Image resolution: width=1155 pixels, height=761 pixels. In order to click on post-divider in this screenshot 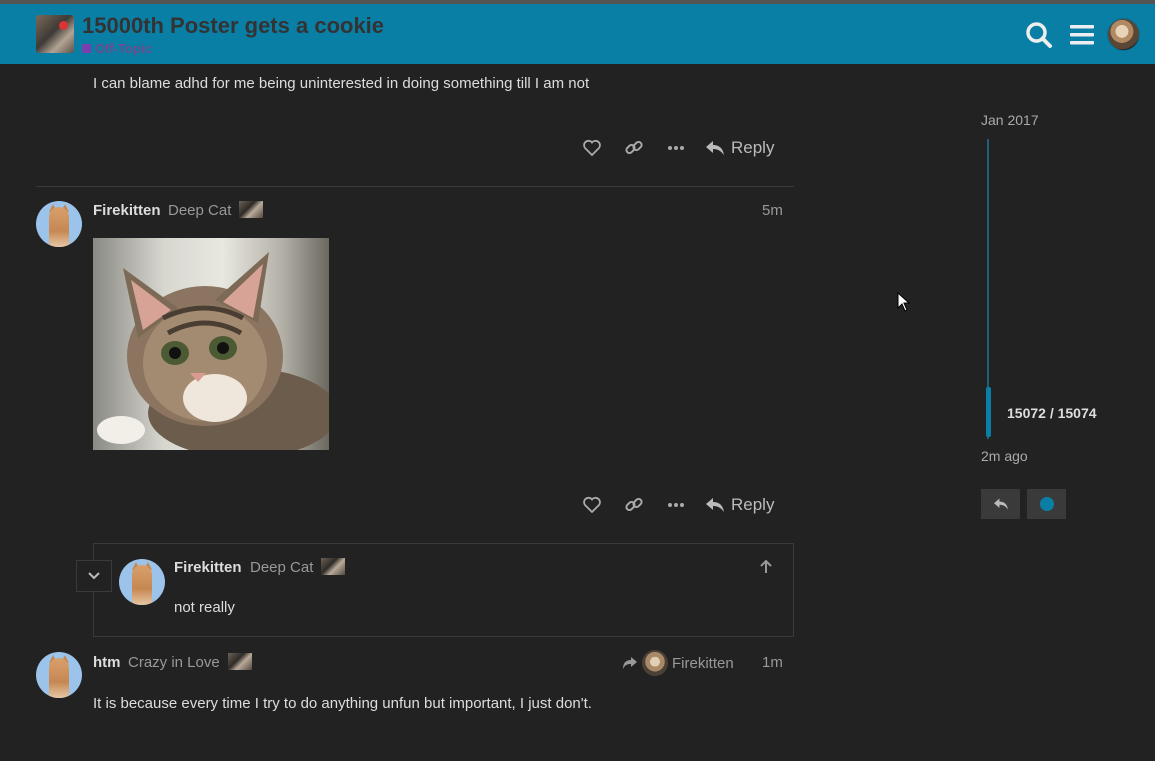, I will do `click(415, 186)`.